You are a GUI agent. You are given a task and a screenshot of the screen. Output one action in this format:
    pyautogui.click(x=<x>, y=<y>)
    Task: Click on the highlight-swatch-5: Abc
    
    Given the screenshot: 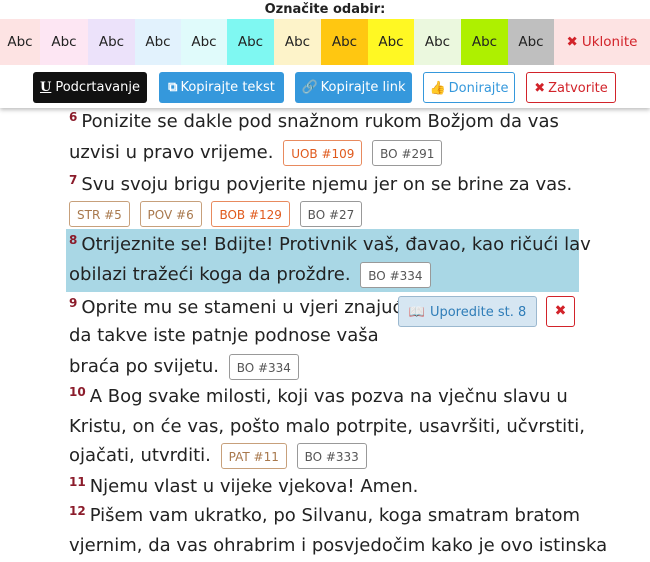 What is the action you would take?
    pyautogui.click(x=204, y=42)
    